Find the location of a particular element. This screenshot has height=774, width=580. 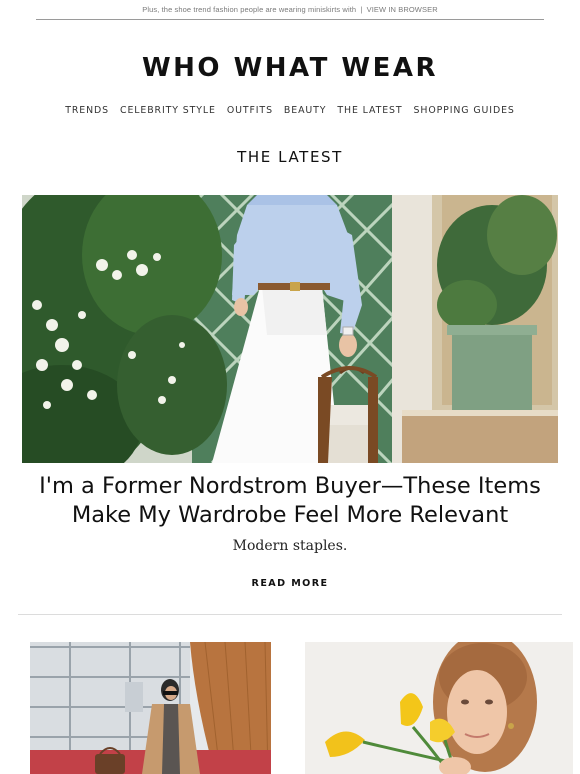

story-photo-right is located at coordinates (439, 708).